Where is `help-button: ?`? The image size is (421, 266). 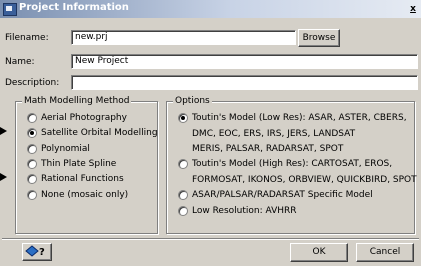
help-button: ? is located at coordinates (37, 252).